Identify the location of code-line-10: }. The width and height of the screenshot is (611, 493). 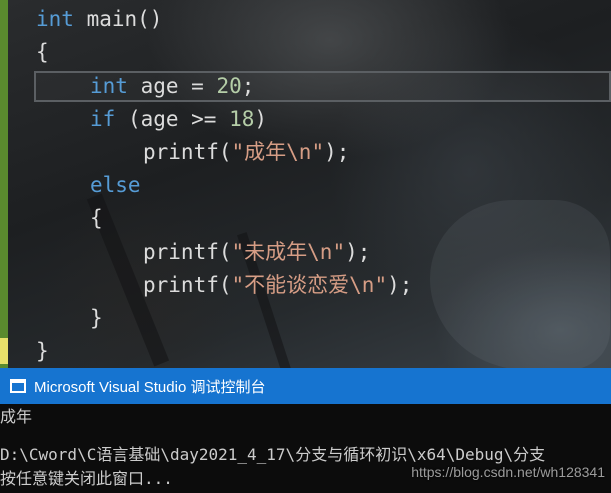
(96, 318).